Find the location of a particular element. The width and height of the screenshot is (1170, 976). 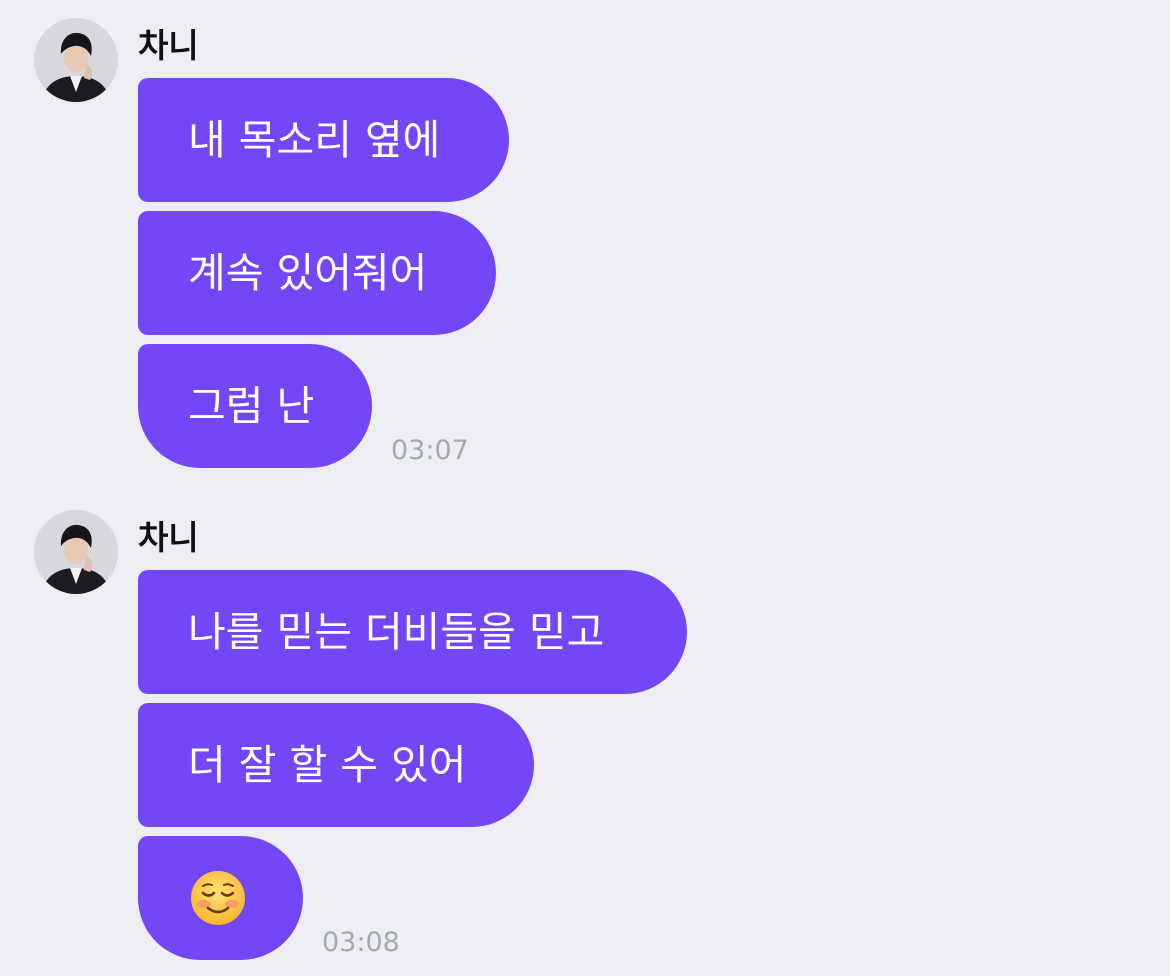

message-bubble is located at coordinates (220, 898).